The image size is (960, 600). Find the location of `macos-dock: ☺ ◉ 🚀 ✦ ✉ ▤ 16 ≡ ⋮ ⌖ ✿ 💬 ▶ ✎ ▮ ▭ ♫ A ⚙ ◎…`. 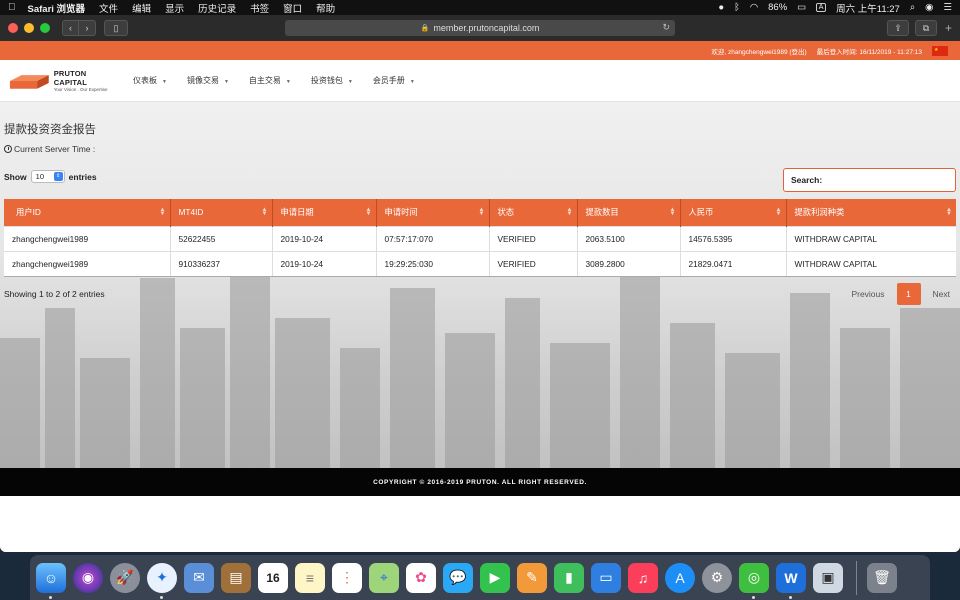

macos-dock: ☺ ◉ 🚀 ✦ ✉ ▤ 16 ≡ ⋮ ⌖ ✿ 💬 ▶ ✎ ▮ ▭ ♫ A ⚙ ◎… is located at coordinates (480, 577).